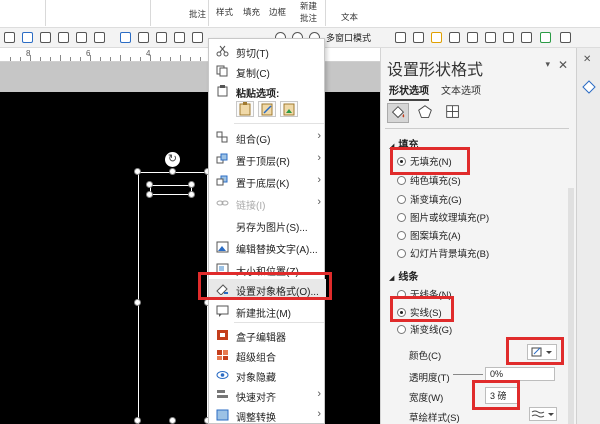 Image resolution: width=600 pixels, height=424 pixels. Describe the element at coordinates (63, 37) in the screenshot. I see `picture-icon` at that location.